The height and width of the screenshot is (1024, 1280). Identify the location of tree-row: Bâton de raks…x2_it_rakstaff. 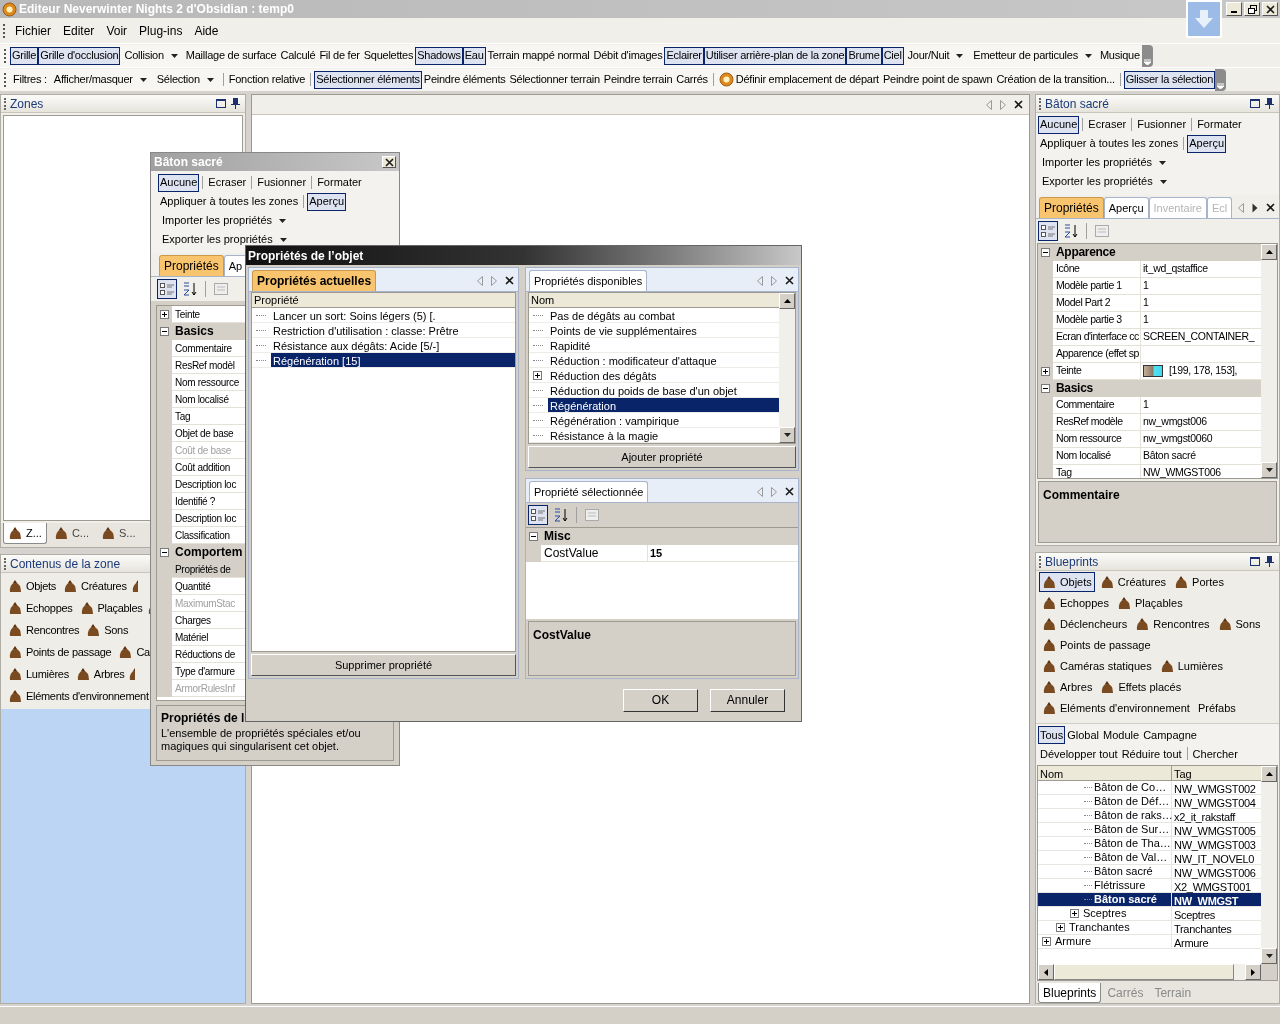
(1149, 816).